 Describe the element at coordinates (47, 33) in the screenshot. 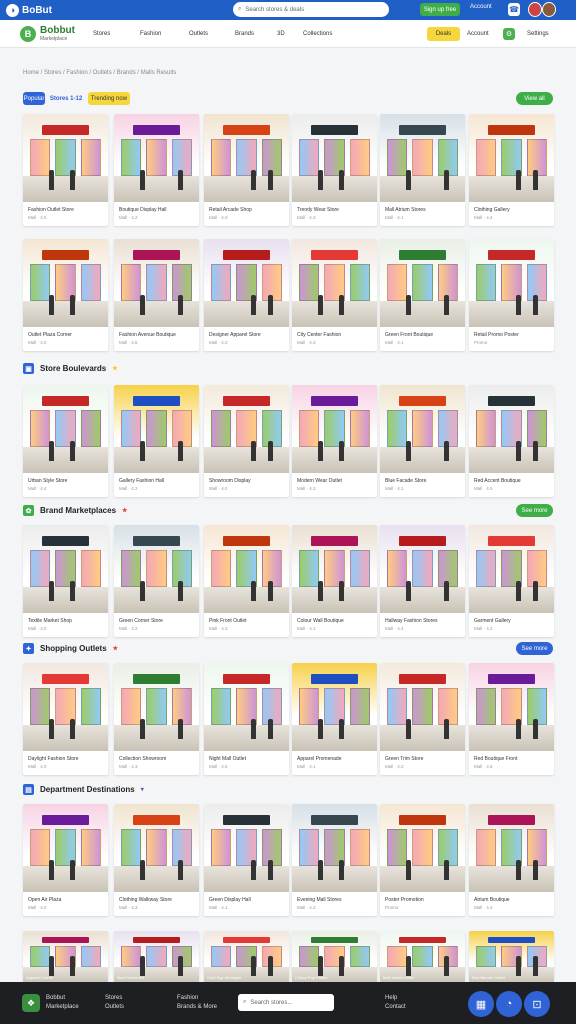

I see `brand: B Bobbut Marketplace` at that location.